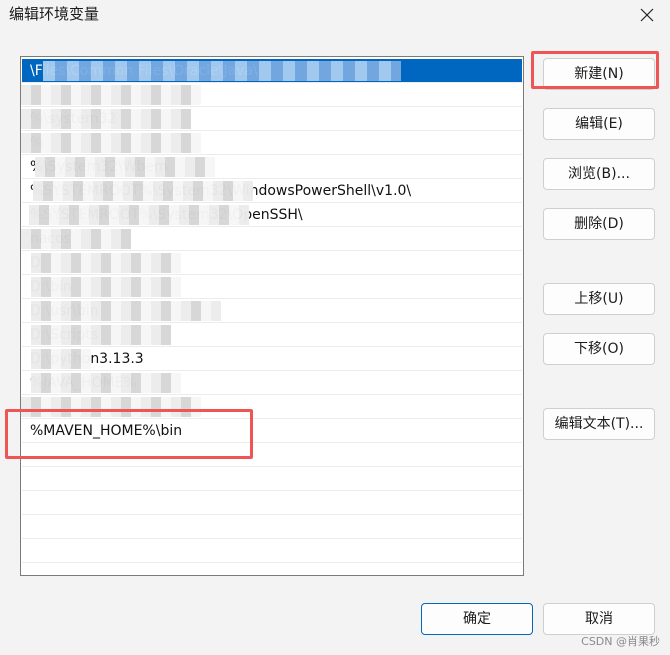 This screenshot has width=670, height=655. Describe the element at coordinates (599, 74) in the screenshot. I see `new-button: 新建(N)` at that location.